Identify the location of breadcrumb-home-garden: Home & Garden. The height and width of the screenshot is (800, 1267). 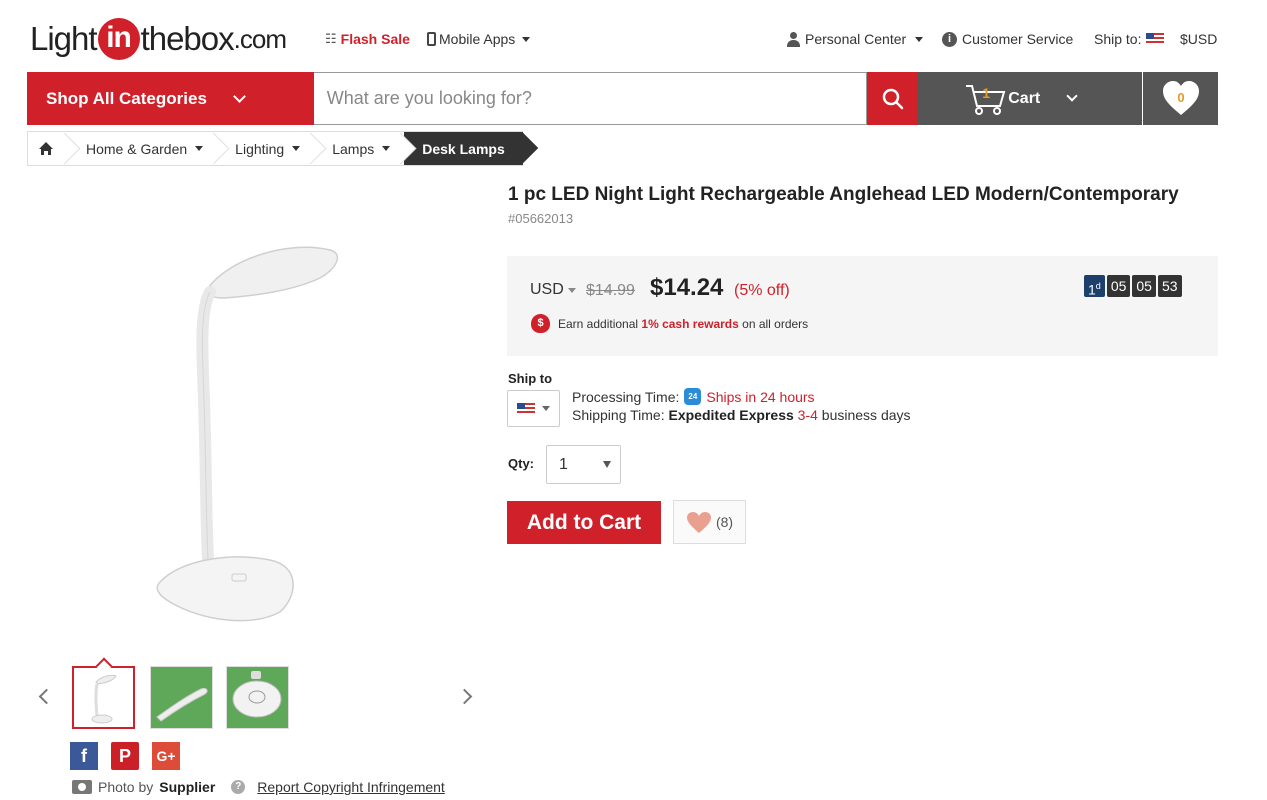
(142, 148).